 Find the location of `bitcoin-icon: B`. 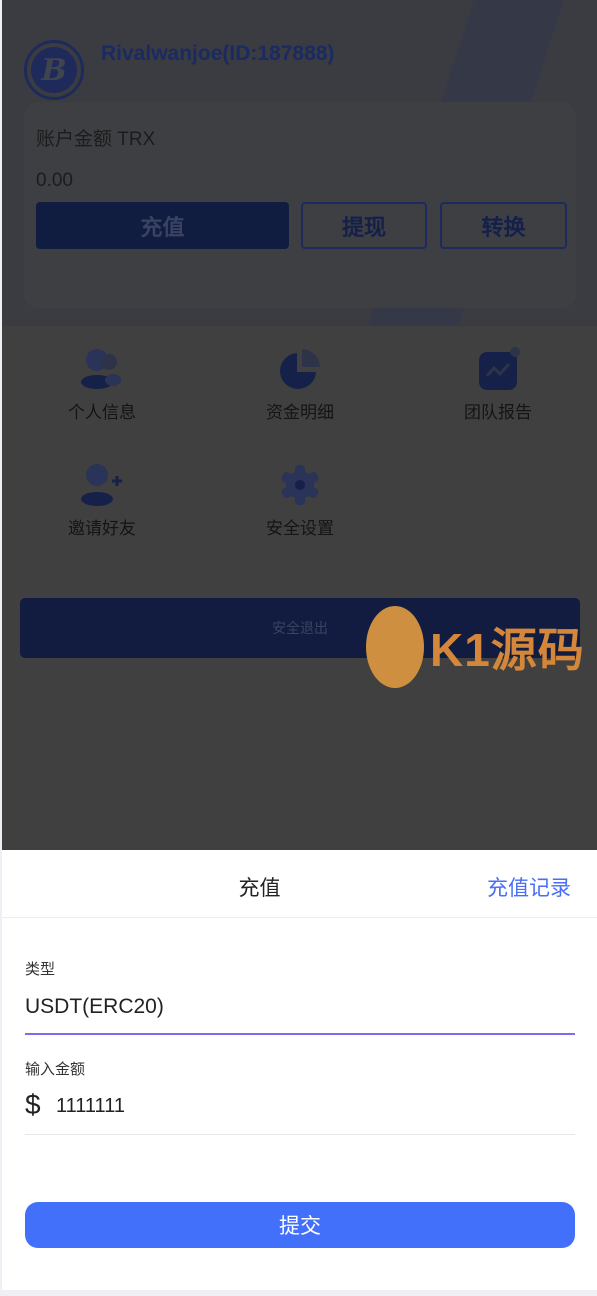

bitcoin-icon: B is located at coordinates (54, 70).